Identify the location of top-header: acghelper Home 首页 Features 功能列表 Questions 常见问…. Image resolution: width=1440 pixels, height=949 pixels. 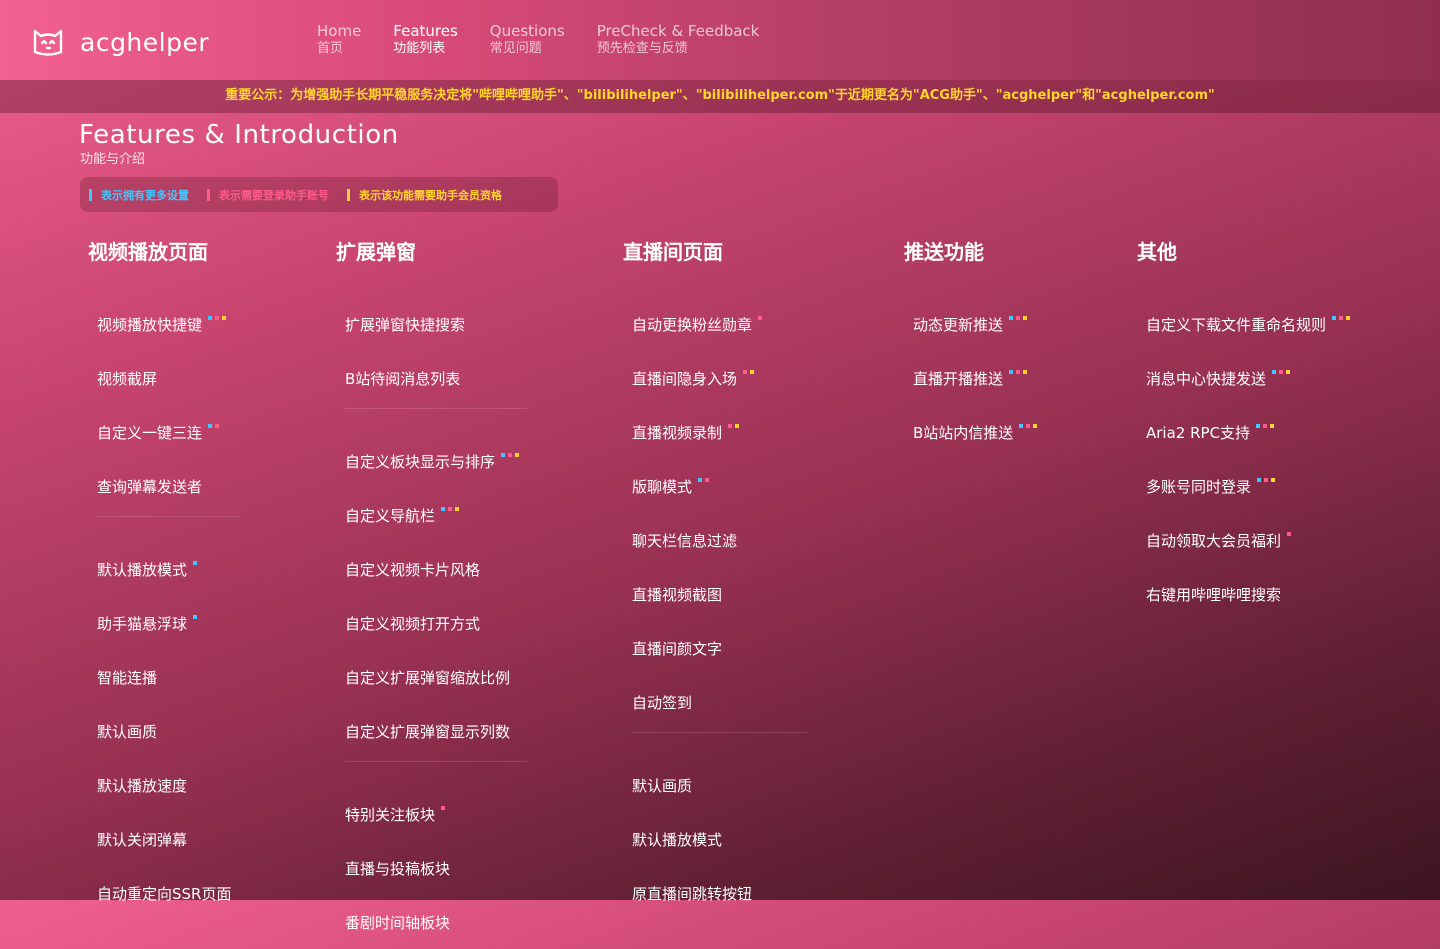
(720, 40).